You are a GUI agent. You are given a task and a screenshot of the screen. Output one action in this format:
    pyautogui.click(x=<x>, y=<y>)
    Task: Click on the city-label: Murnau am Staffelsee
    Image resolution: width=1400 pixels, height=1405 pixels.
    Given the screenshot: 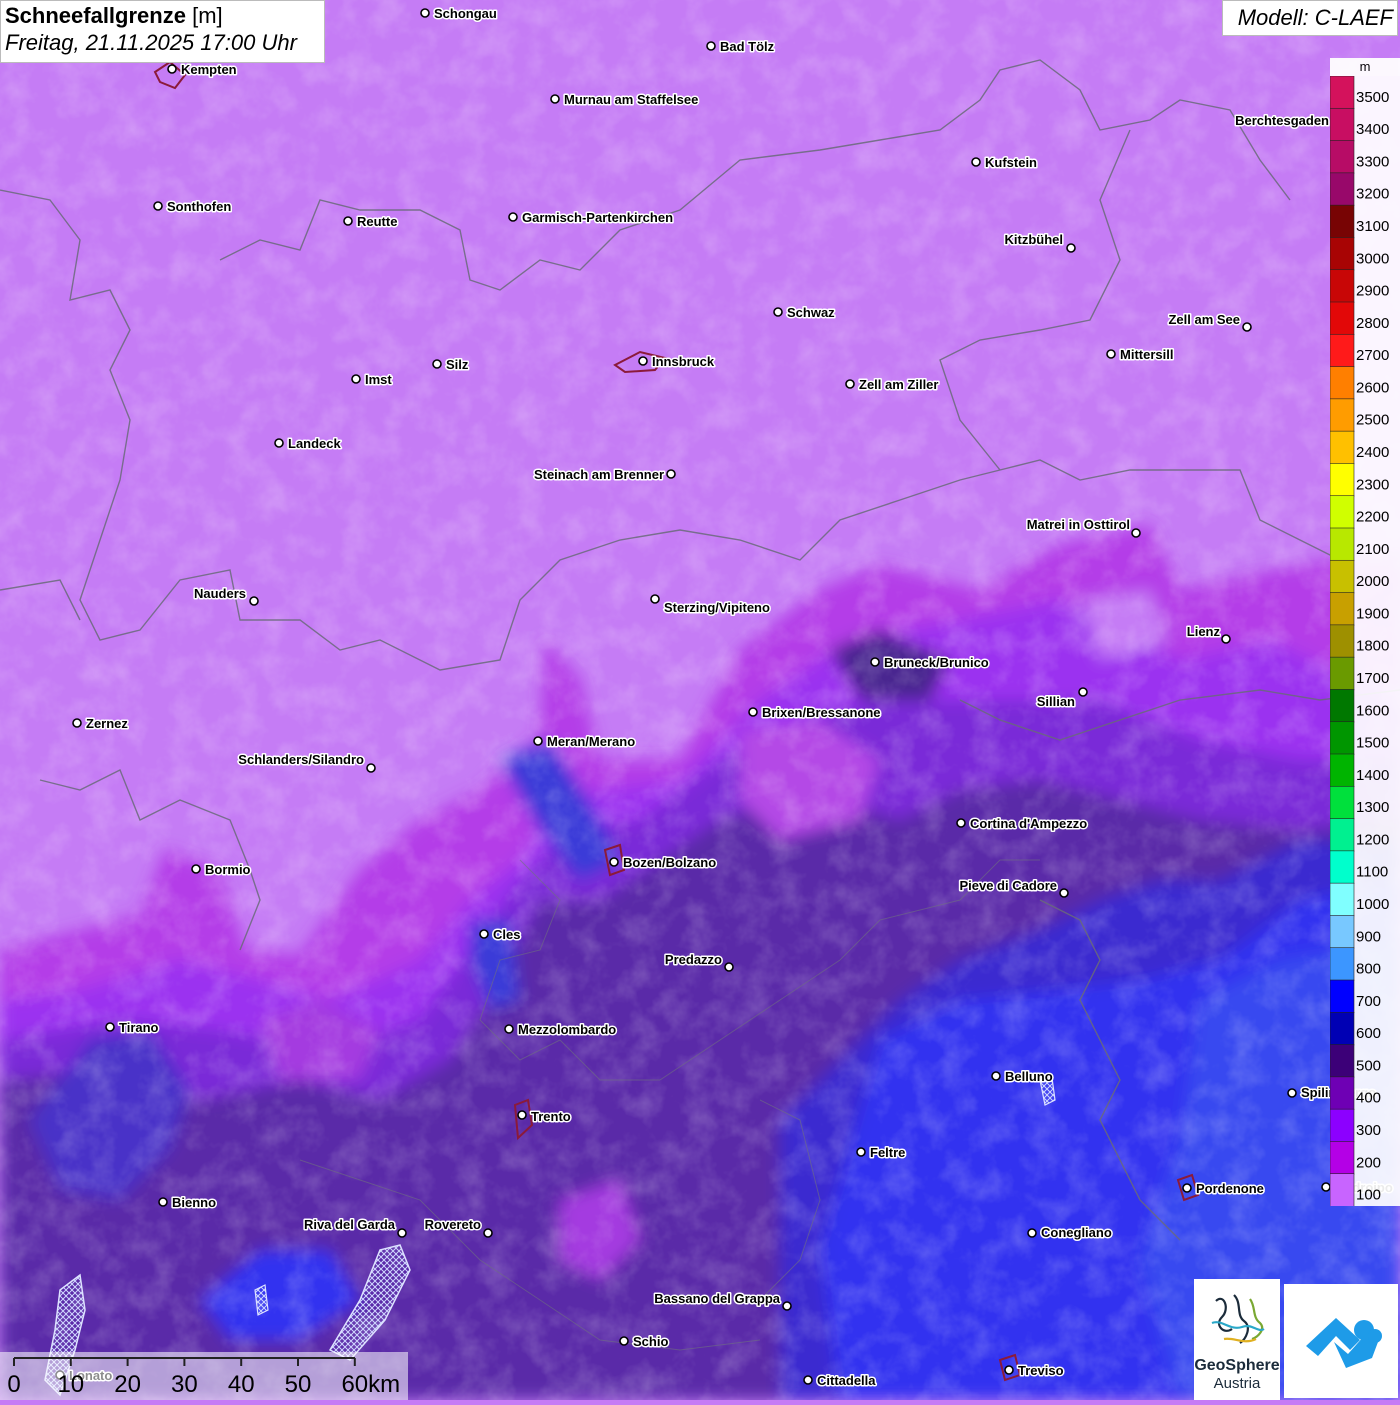 What is the action you would take?
    pyautogui.click(x=631, y=99)
    